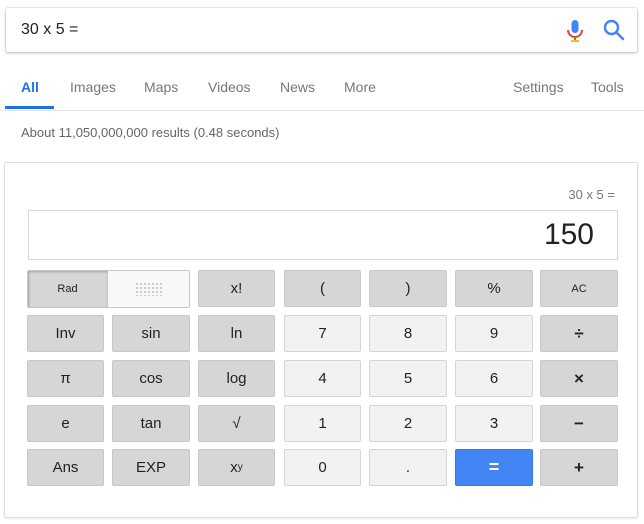  I want to click on exp-key: EXP, so click(151, 467).